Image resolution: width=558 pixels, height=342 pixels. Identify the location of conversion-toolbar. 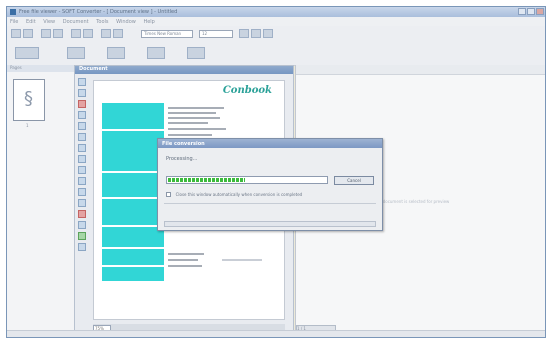
(276, 53).